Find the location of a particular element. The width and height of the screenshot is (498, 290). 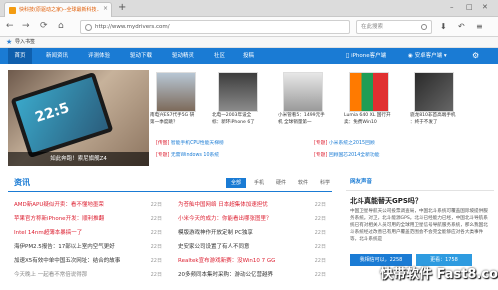

settings-gear-icon: ⚙ is located at coordinates (475, 56).